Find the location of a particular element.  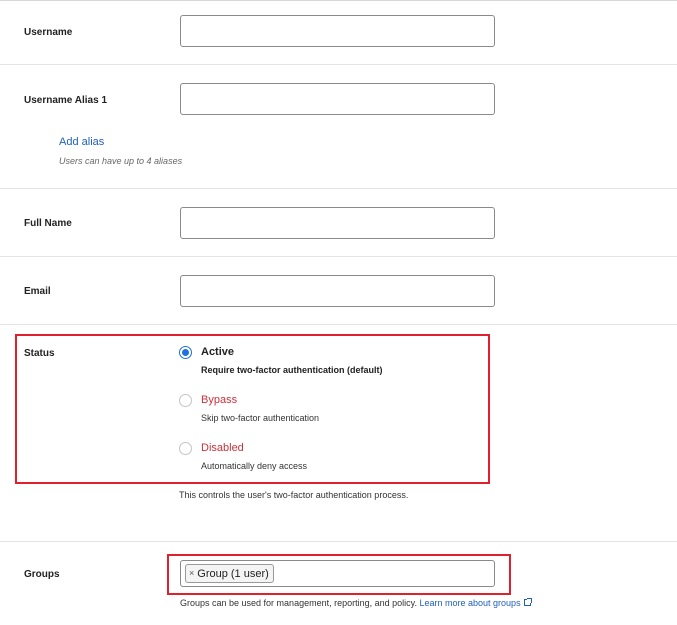

groups-label: Groups is located at coordinates (42, 574).